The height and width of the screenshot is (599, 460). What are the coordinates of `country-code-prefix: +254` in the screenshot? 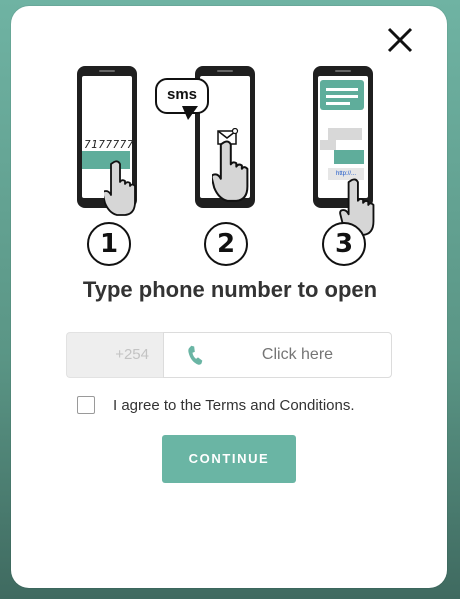 It's located at (114, 355).